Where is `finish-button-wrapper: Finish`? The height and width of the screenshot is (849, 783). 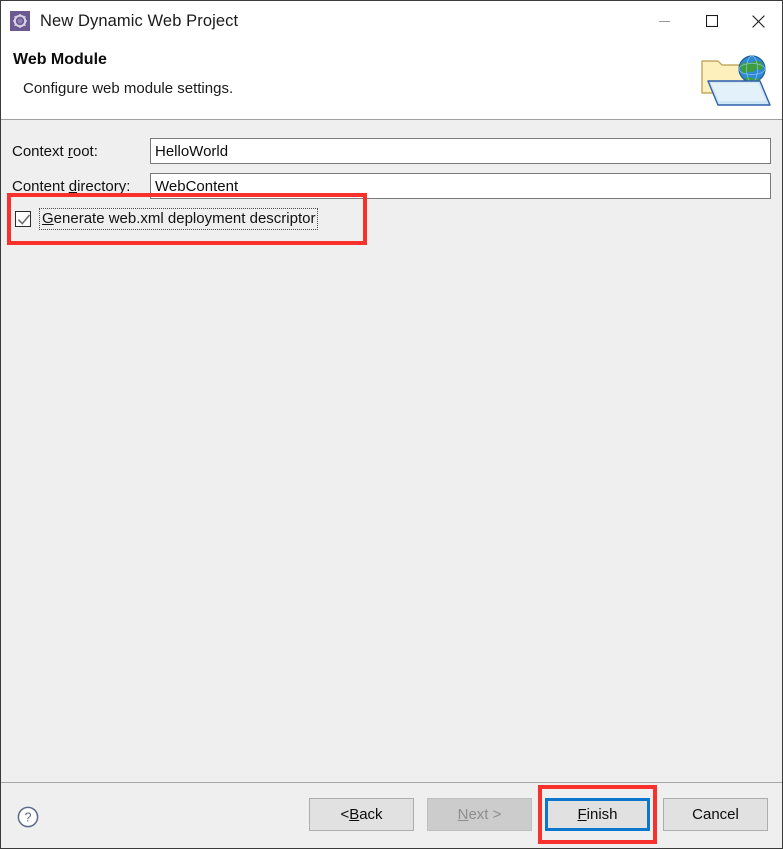
finish-button-wrapper: Finish is located at coordinates (594, 814).